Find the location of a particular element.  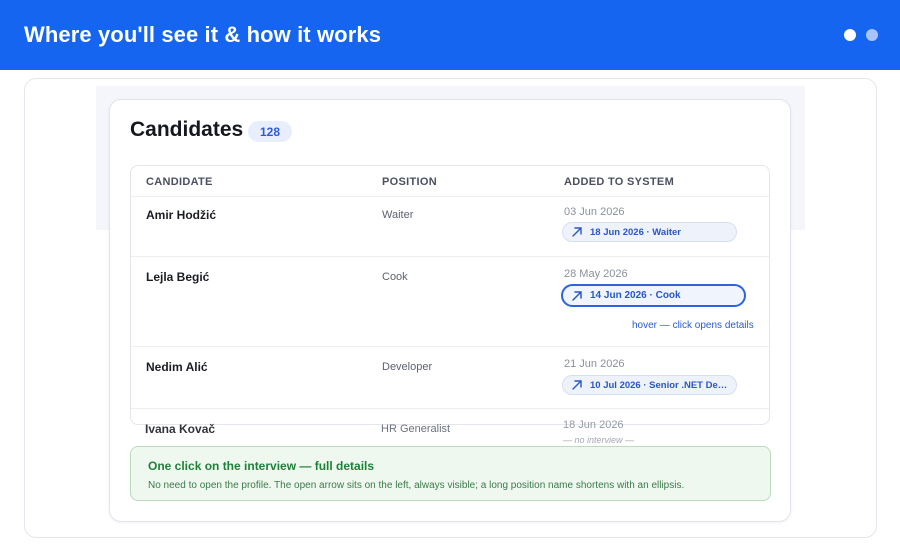

candidate-position: Developer is located at coordinates (407, 367).